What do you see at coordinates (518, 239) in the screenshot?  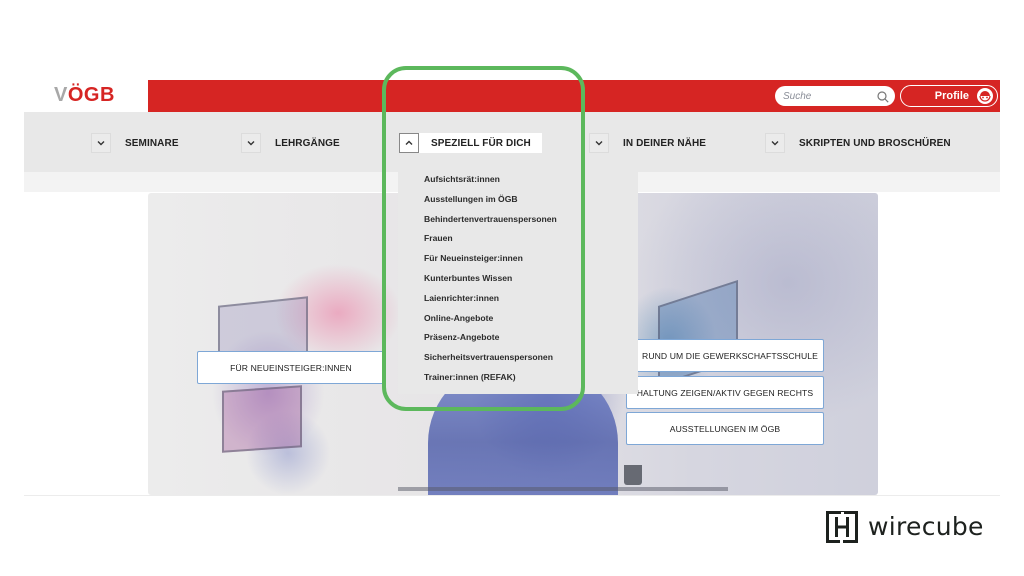 I see `dropdown-item: Frauen` at bounding box center [518, 239].